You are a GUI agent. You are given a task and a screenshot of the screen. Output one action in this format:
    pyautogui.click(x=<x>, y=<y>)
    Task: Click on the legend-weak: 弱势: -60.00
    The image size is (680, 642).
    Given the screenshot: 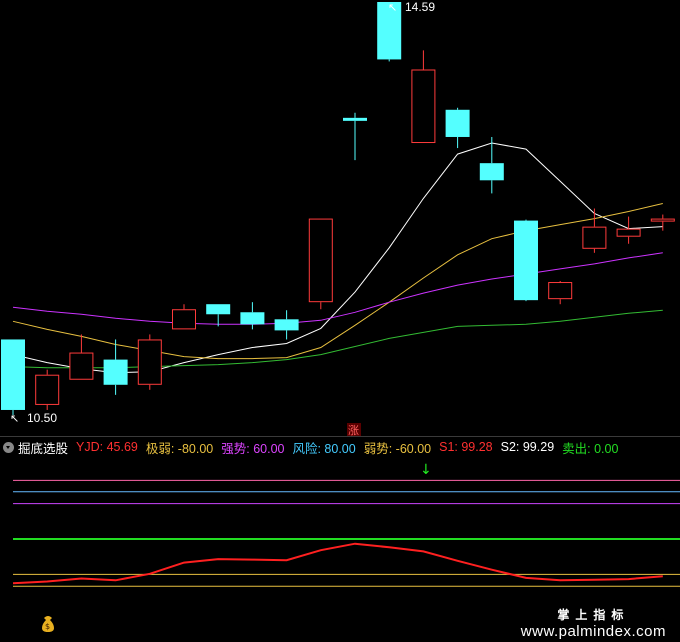 What is the action you would take?
    pyautogui.click(x=397, y=448)
    